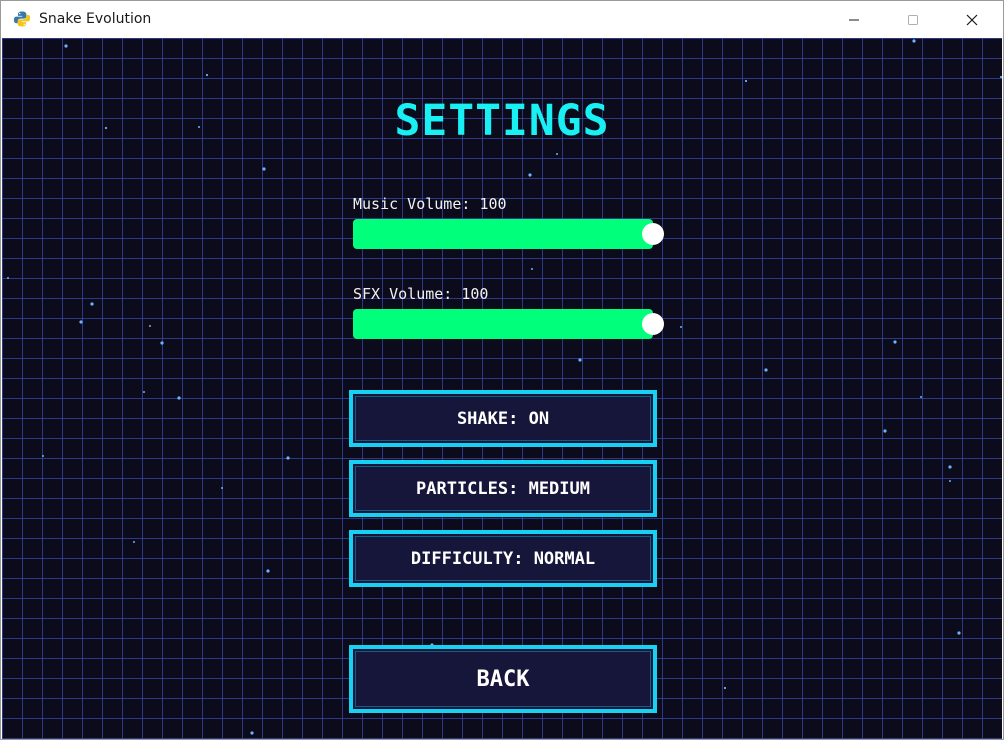 This screenshot has width=1004, height=740. What do you see at coordinates (22, 19) in the screenshot?
I see `python-snake-icon` at bounding box center [22, 19].